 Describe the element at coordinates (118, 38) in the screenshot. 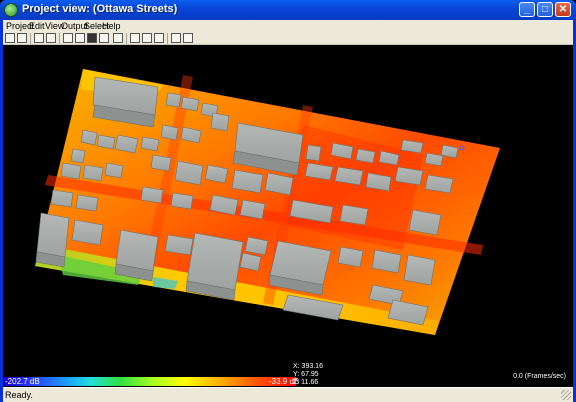

I see `solid-icon` at that location.